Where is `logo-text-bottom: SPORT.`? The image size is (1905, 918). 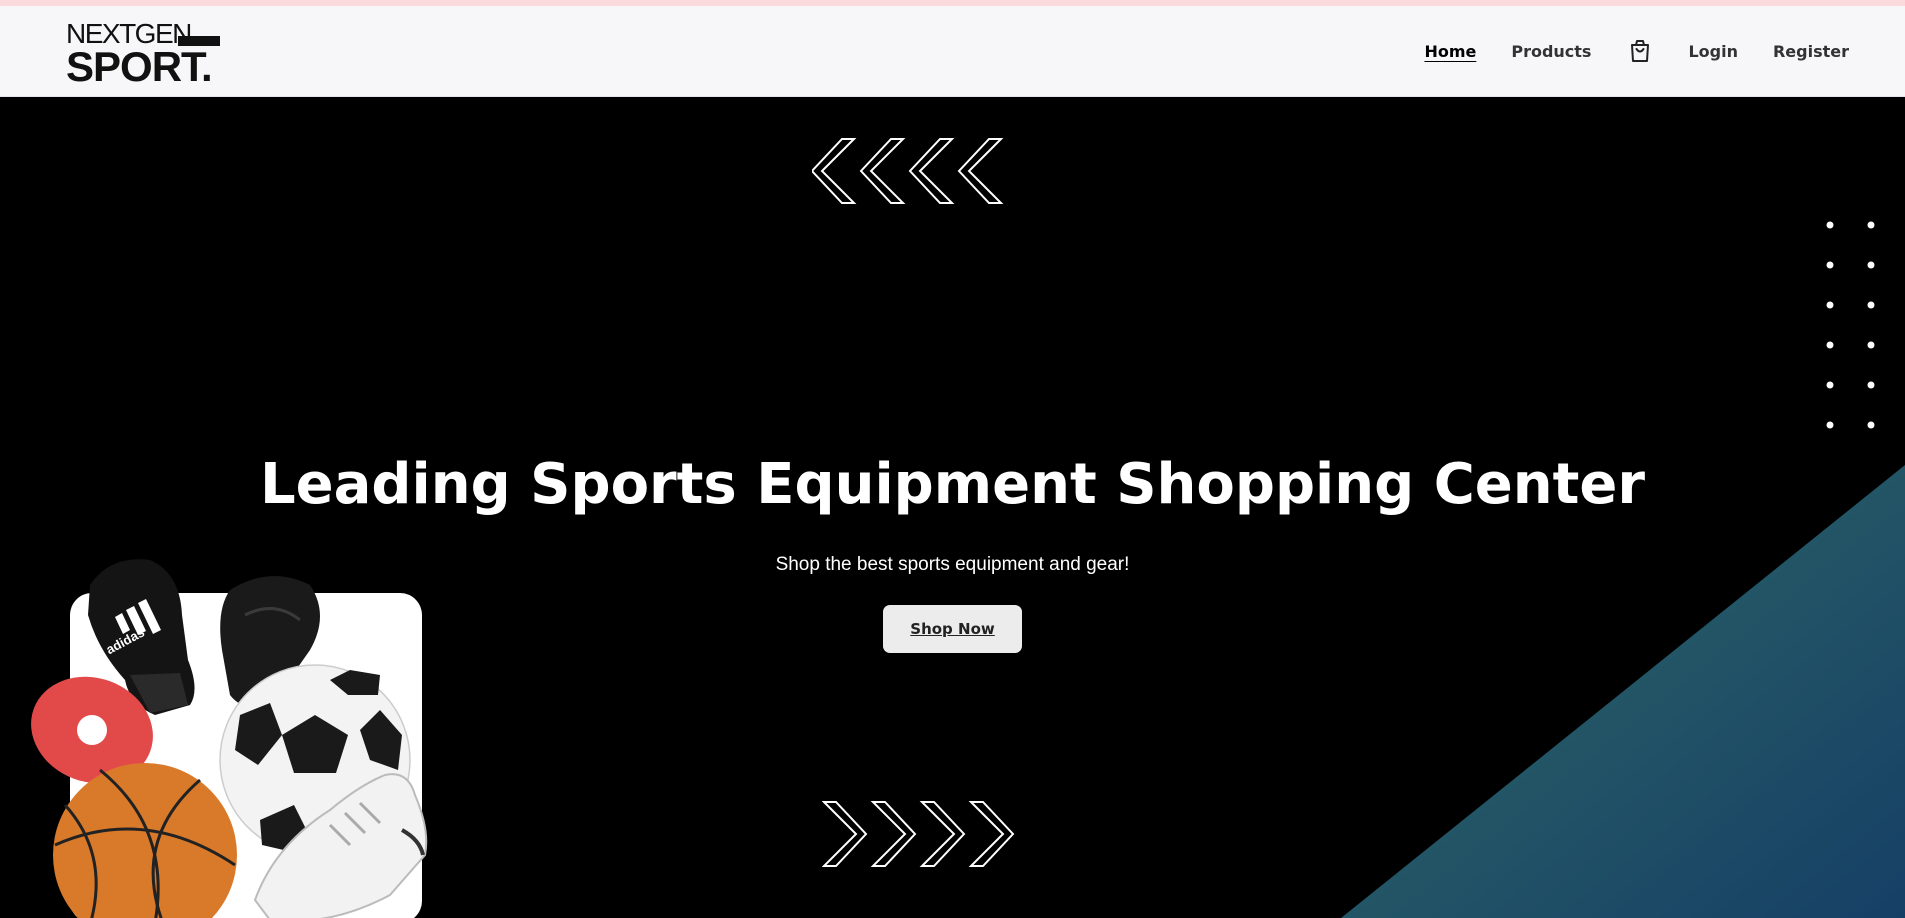
logo-text-bottom: SPORT. is located at coordinates (139, 66).